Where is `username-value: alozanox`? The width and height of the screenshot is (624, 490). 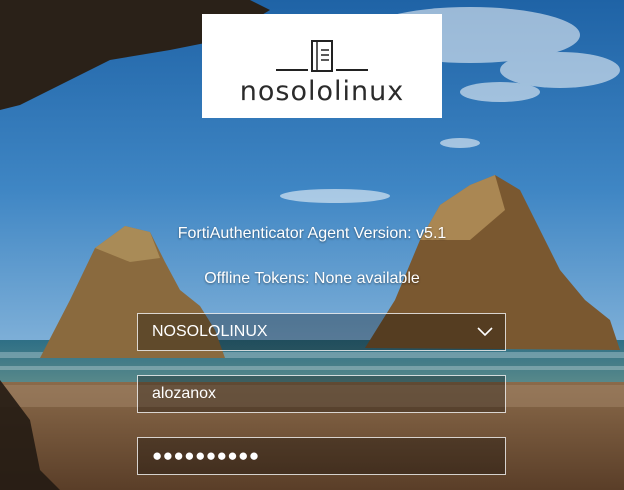
username-value: alozanox is located at coordinates (184, 393).